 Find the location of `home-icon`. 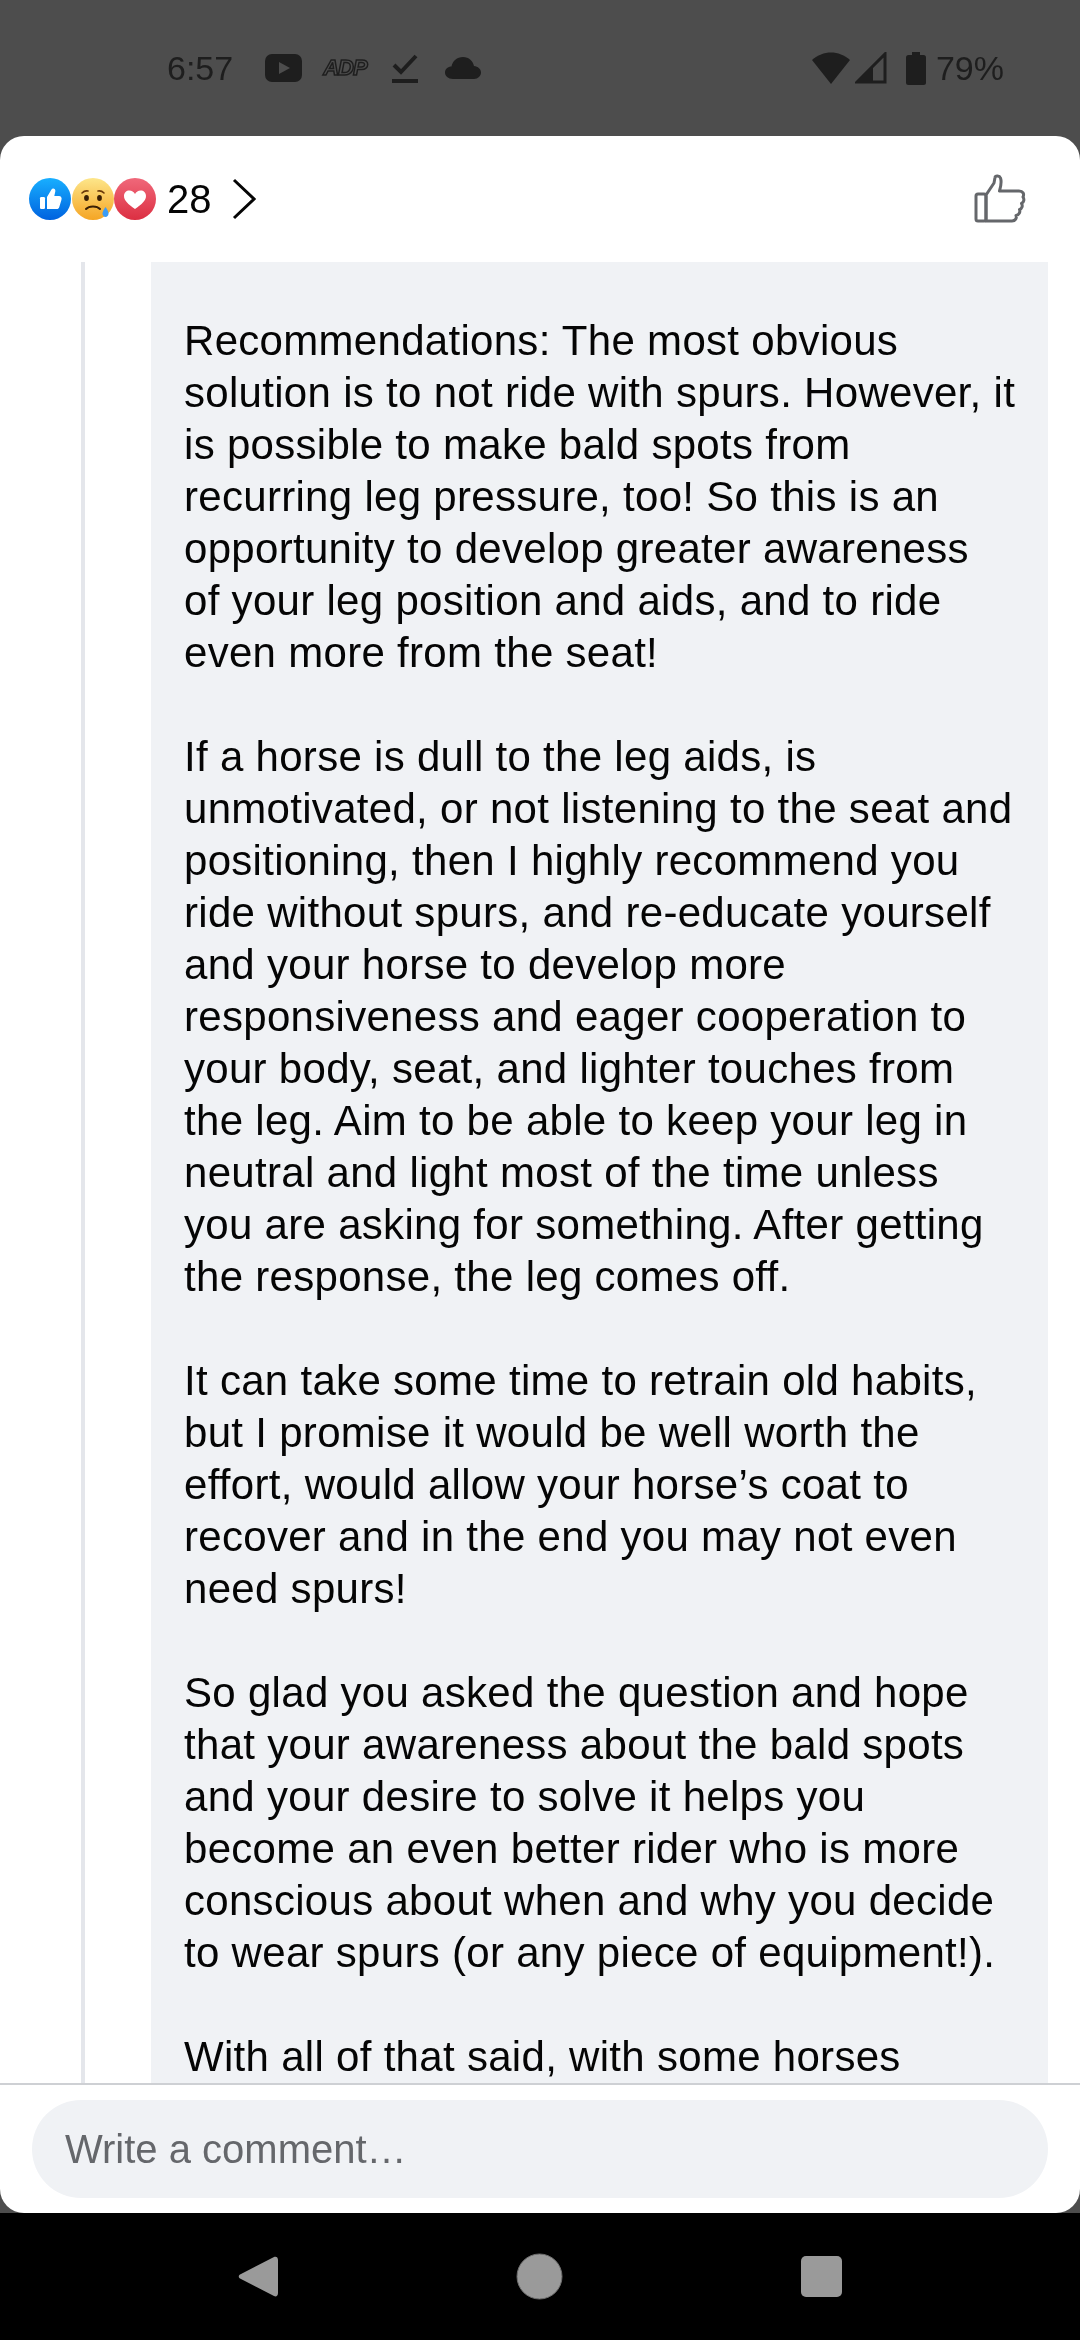

home-icon is located at coordinates (539, 2276).